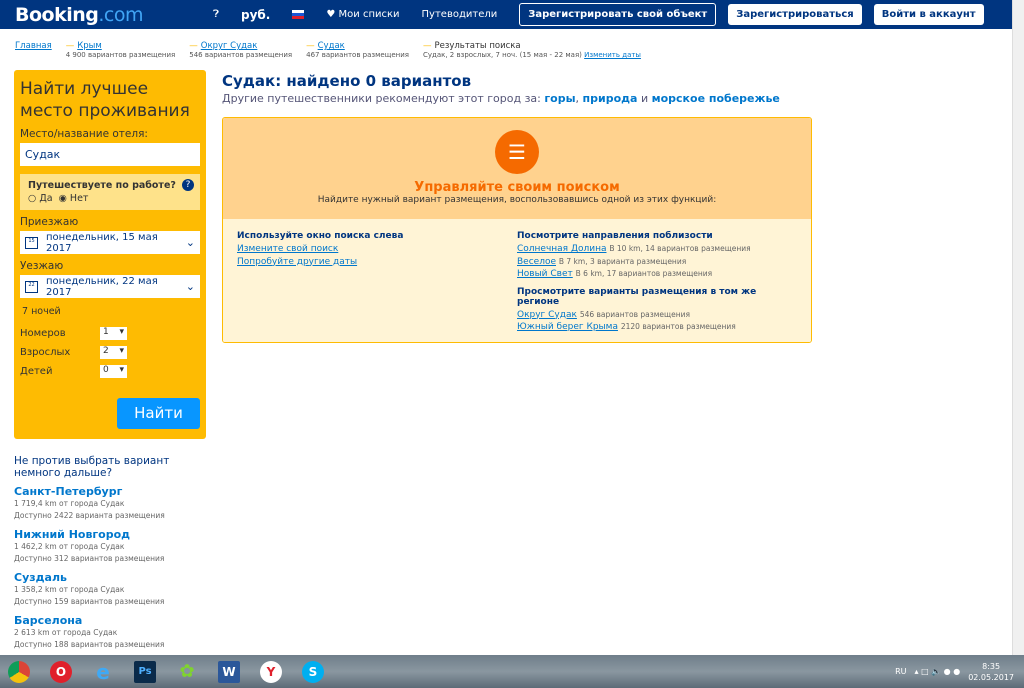  I want to click on booking-logo: Booking.com, so click(79, 15).